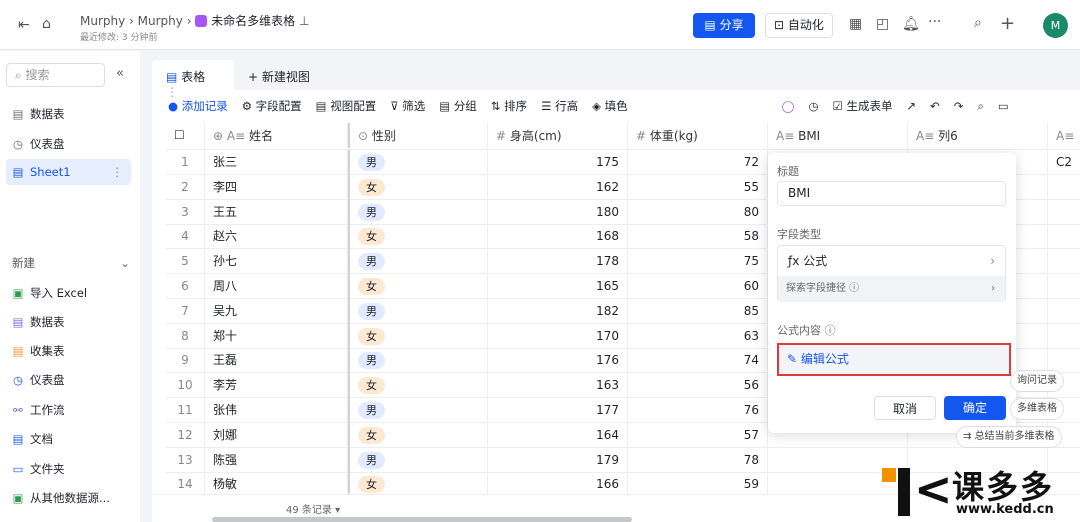 This screenshot has height=522, width=1080. Describe the element at coordinates (698, 135) in the screenshot. I see `column-header: # 体重(kg)` at that location.